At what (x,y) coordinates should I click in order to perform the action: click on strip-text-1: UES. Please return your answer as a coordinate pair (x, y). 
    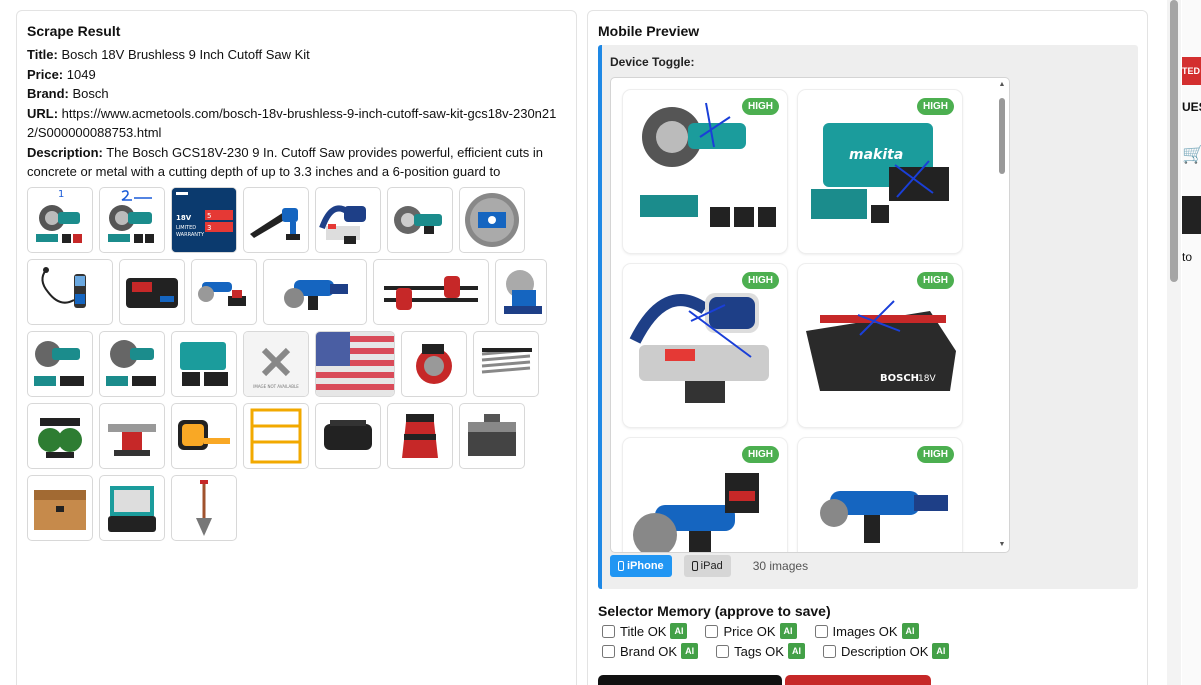
    Looking at the image, I should click on (1191, 107).